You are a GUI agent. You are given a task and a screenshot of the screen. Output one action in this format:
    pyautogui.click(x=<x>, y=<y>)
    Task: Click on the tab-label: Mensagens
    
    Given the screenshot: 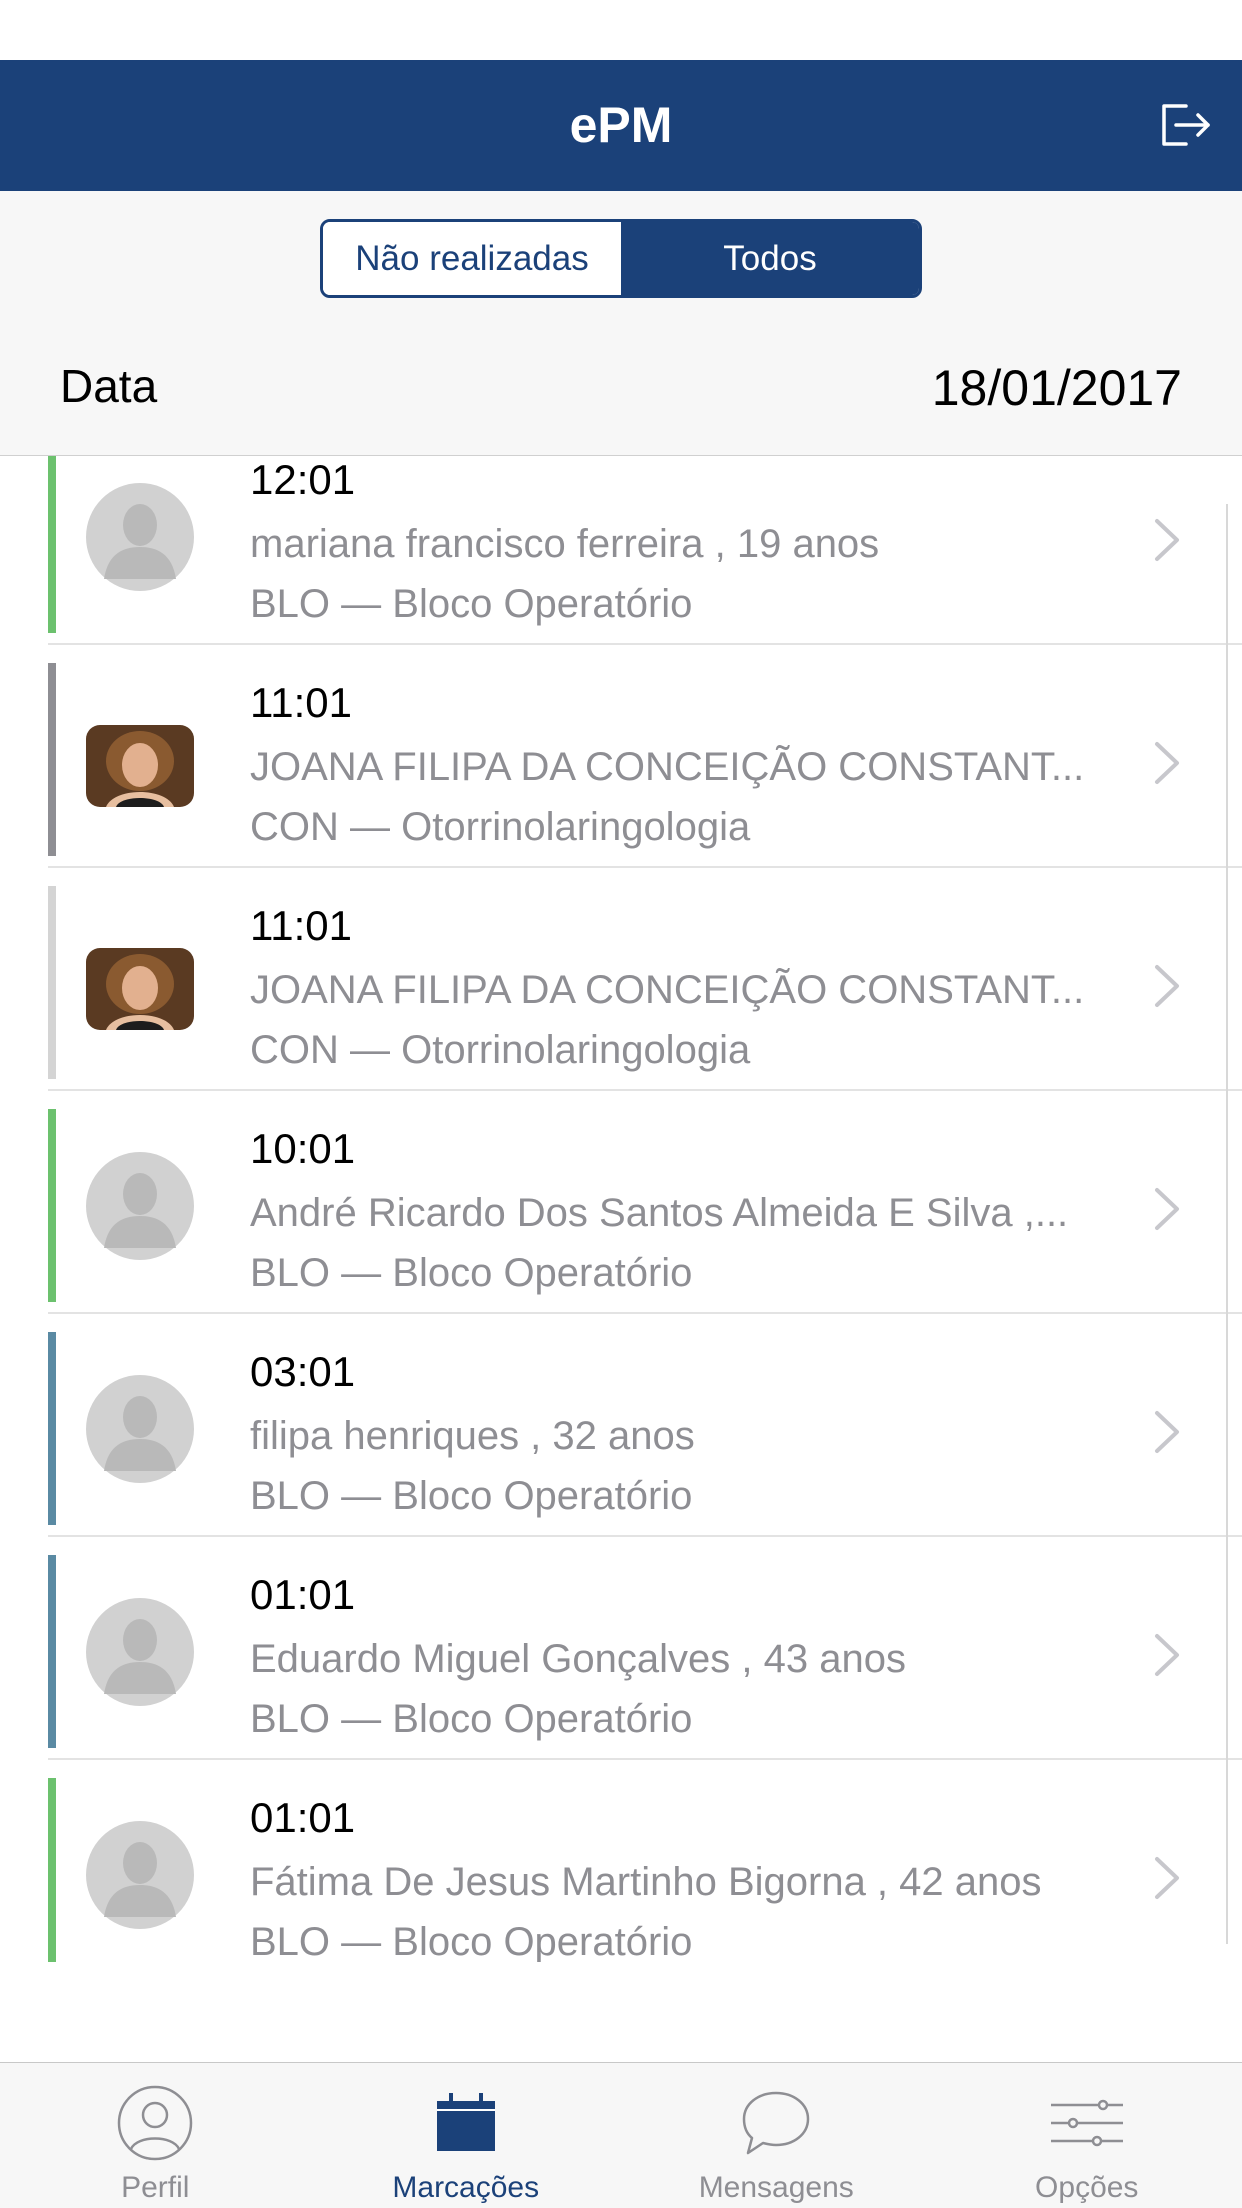 What is the action you would take?
    pyautogui.click(x=776, y=2187)
    